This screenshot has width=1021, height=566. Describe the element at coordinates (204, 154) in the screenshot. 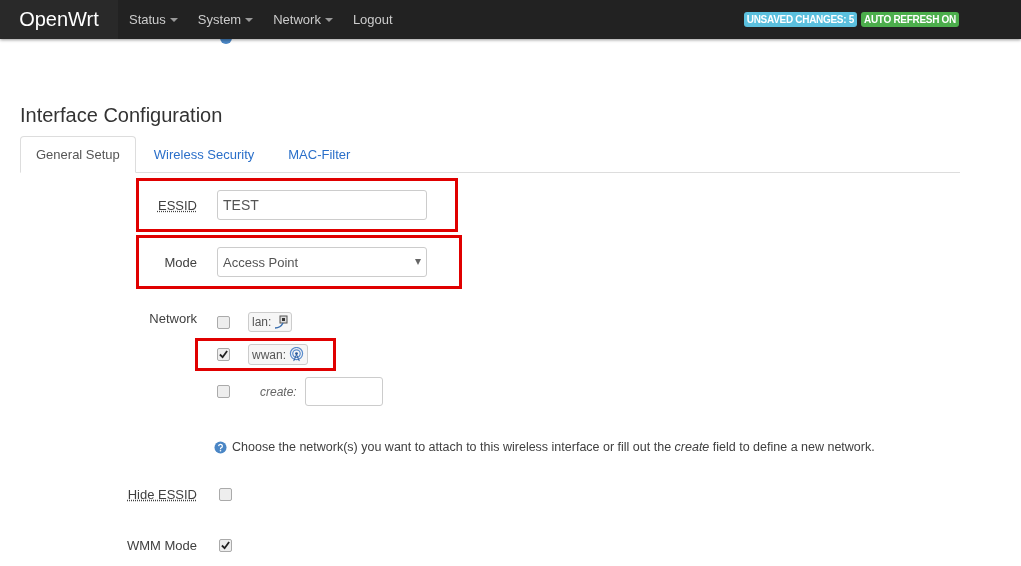

I see `tab: Wireless Security` at that location.